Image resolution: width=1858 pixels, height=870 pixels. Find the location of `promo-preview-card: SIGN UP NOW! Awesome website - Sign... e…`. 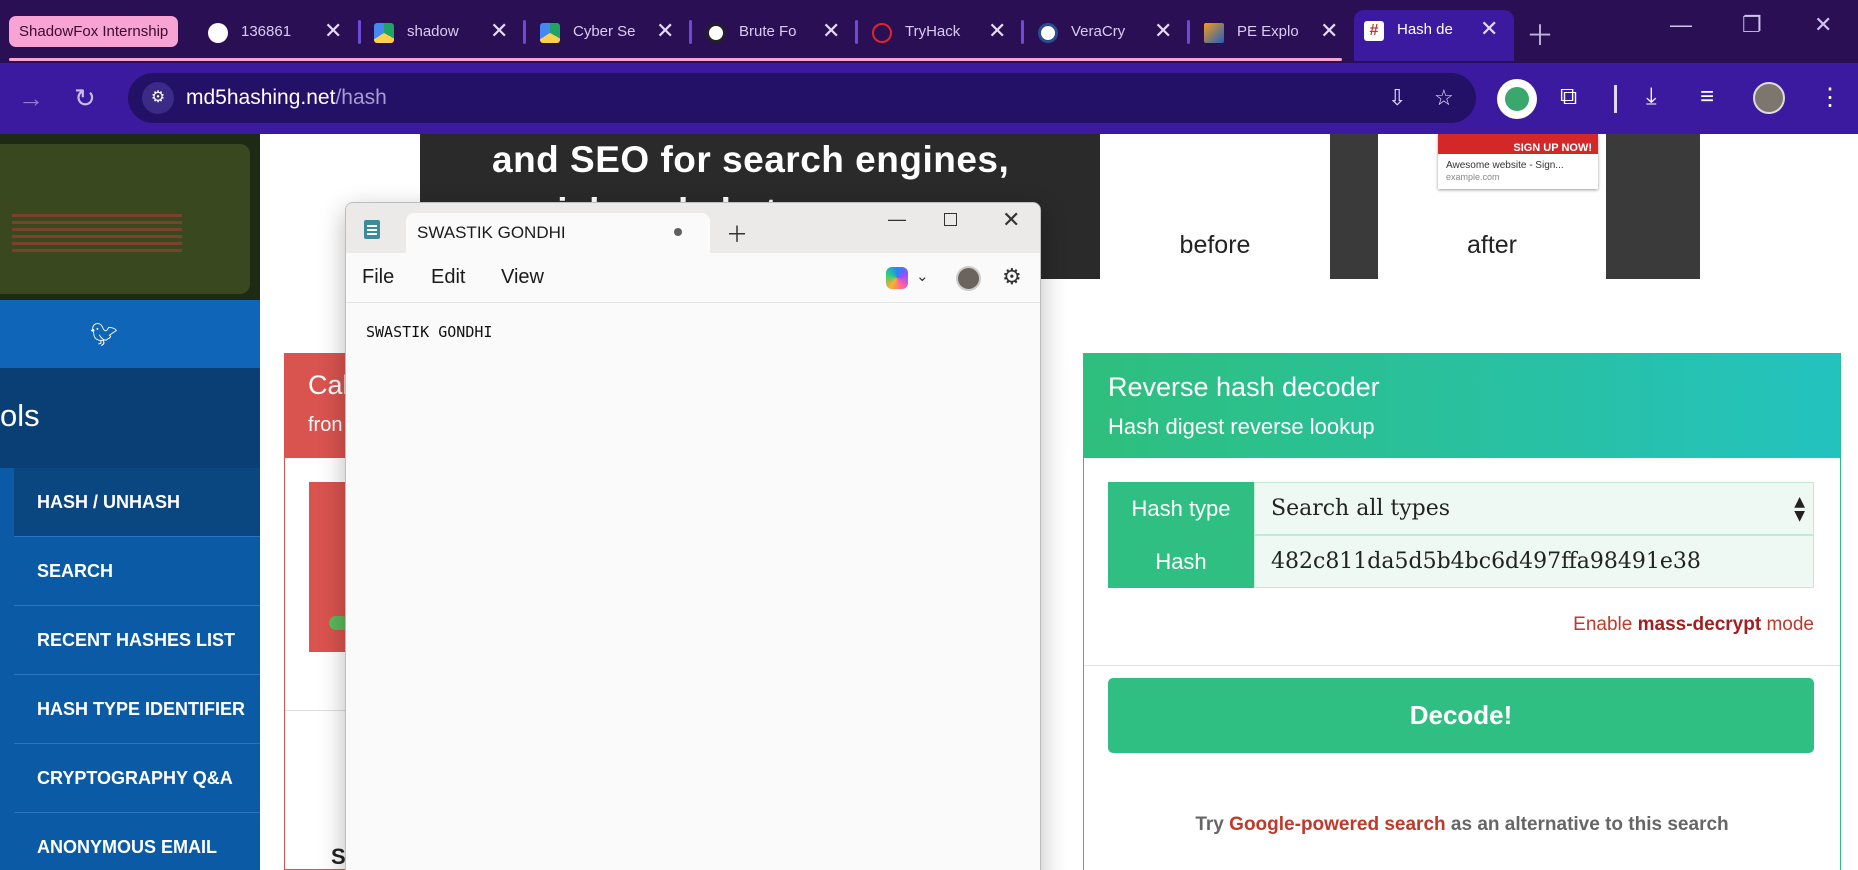

promo-preview-card: SIGN UP NOW! Awesome website - Sign... e… is located at coordinates (1518, 161).